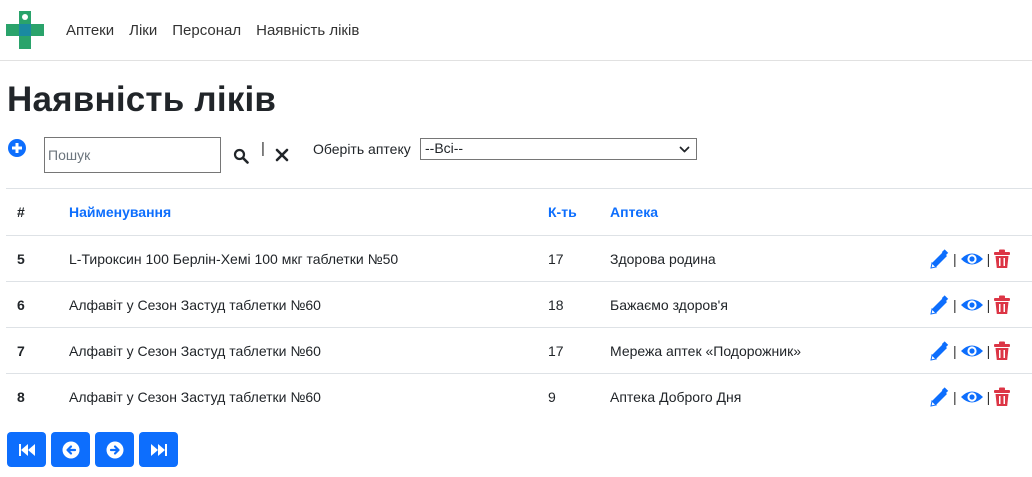  I want to click on pharmacy-name: Аптека Доброго Дня, so click(763, 396).